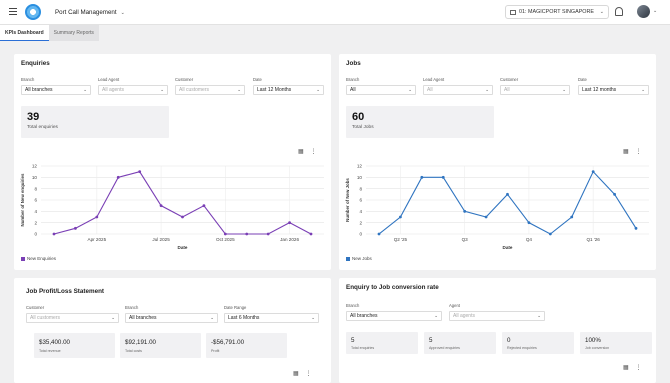 The image size is (670, 383). I want to click on x-tick-label: Q1 '26, so click(593, 239).